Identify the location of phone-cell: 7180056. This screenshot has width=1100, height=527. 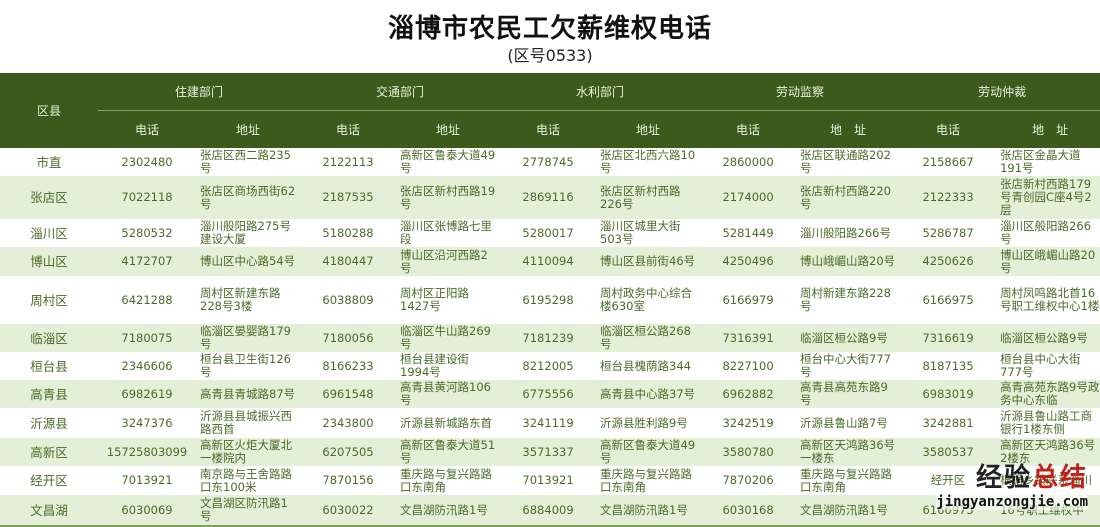
(348, 338).